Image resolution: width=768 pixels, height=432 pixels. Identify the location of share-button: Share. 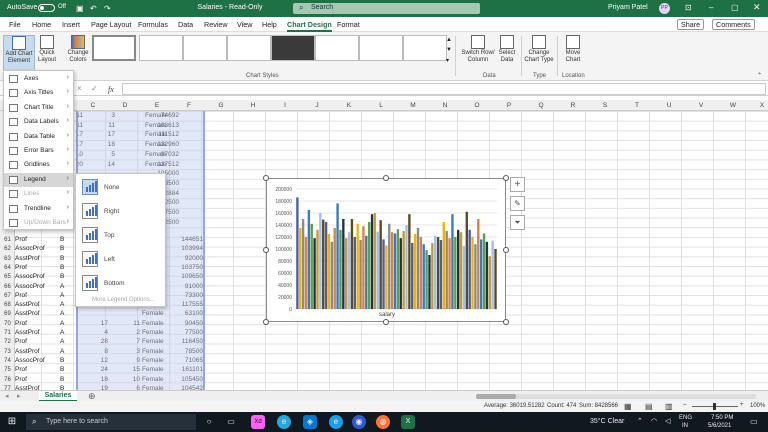
(691, 24).